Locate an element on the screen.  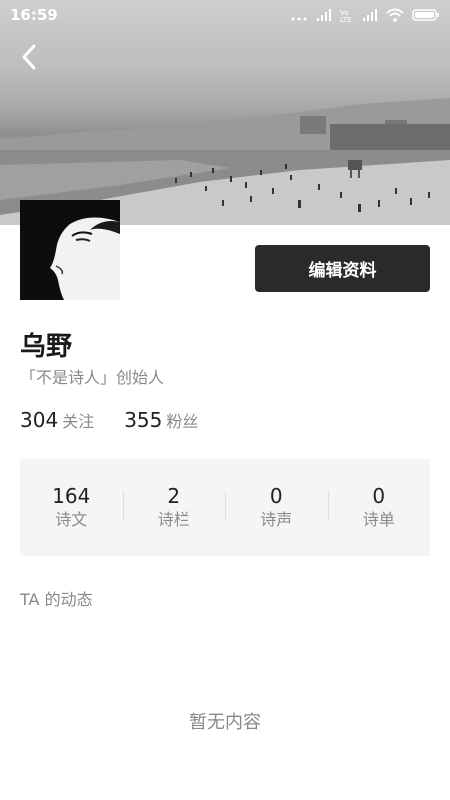
empty-state-text: 暂无内容 is located at coordinates (225, 722).